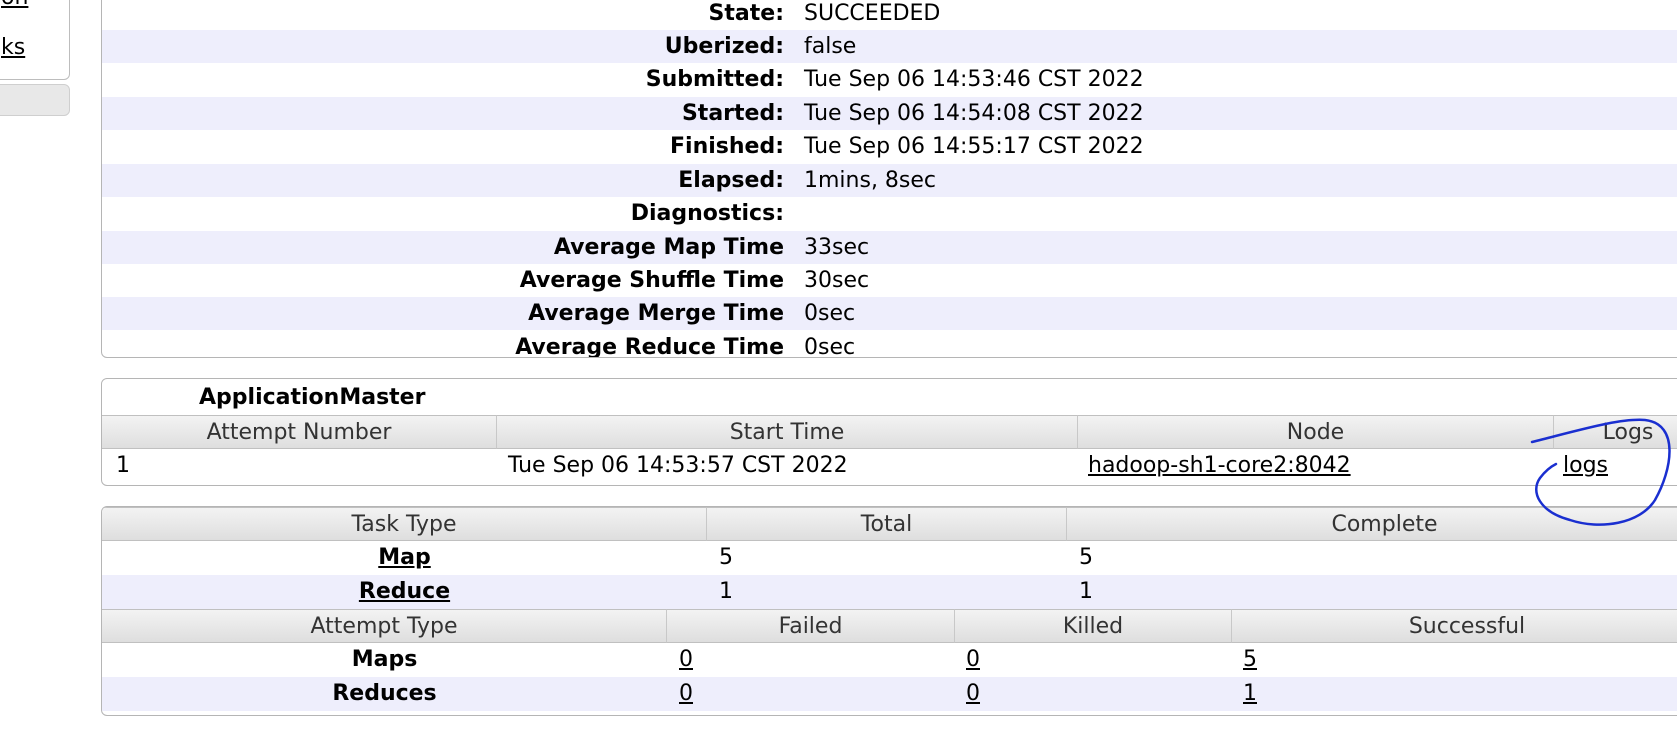  I want to click on column-header-logs: Logs, so click(1615, 432).